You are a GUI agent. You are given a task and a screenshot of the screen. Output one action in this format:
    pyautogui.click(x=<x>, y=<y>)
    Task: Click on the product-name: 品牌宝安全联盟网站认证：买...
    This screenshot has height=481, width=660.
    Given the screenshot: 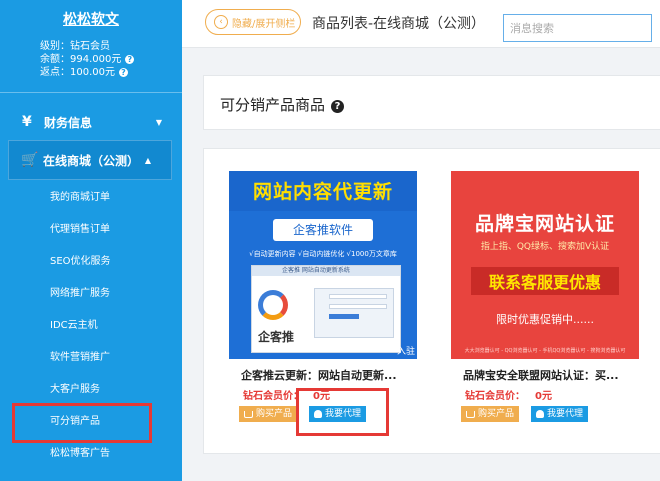 What is the action you would take?
    pyautogui.click(x=546, y=375)
    